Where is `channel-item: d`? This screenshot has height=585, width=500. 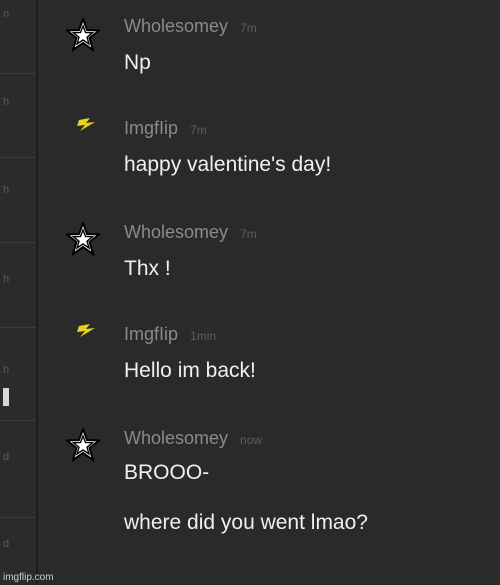 channel-item: d is located at coordinates (18, 469).